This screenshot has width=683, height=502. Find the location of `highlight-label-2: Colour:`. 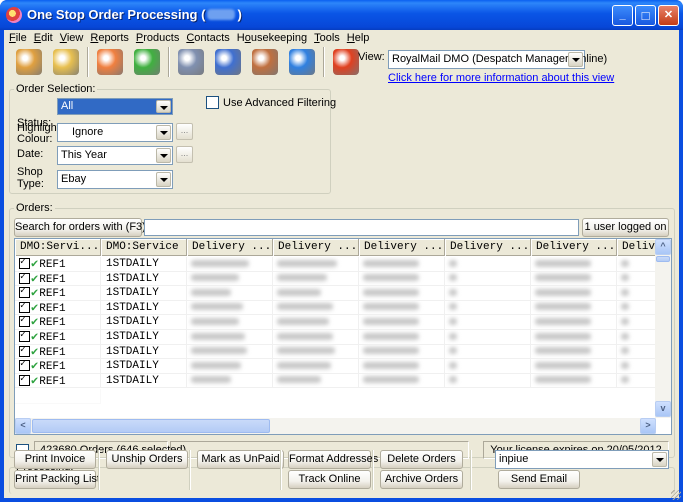

highlight-label-2: Colour: is located at coordinates (35, 139).